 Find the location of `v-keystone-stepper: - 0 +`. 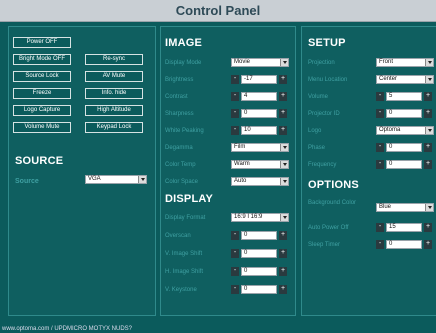

v-keystone-stepper: - 0 + is located at coordinates (260, 289).